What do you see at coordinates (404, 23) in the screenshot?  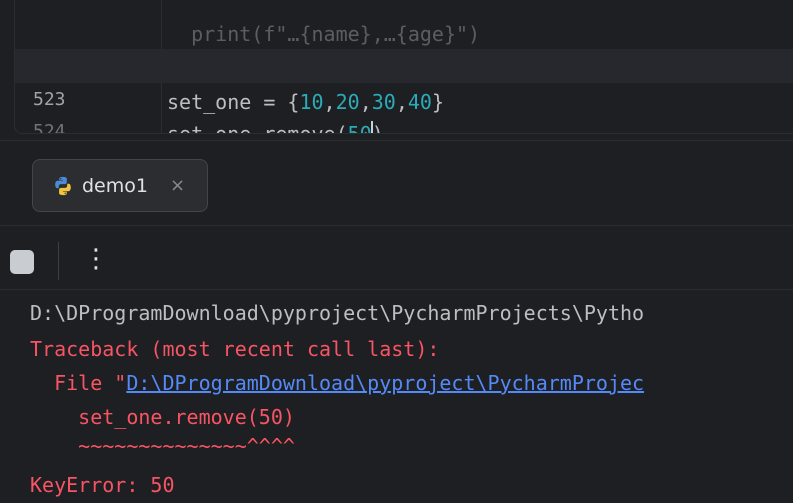 I see `code-line-partial: print(f"…{name},…{age}")` at bounding box center [404, 23].